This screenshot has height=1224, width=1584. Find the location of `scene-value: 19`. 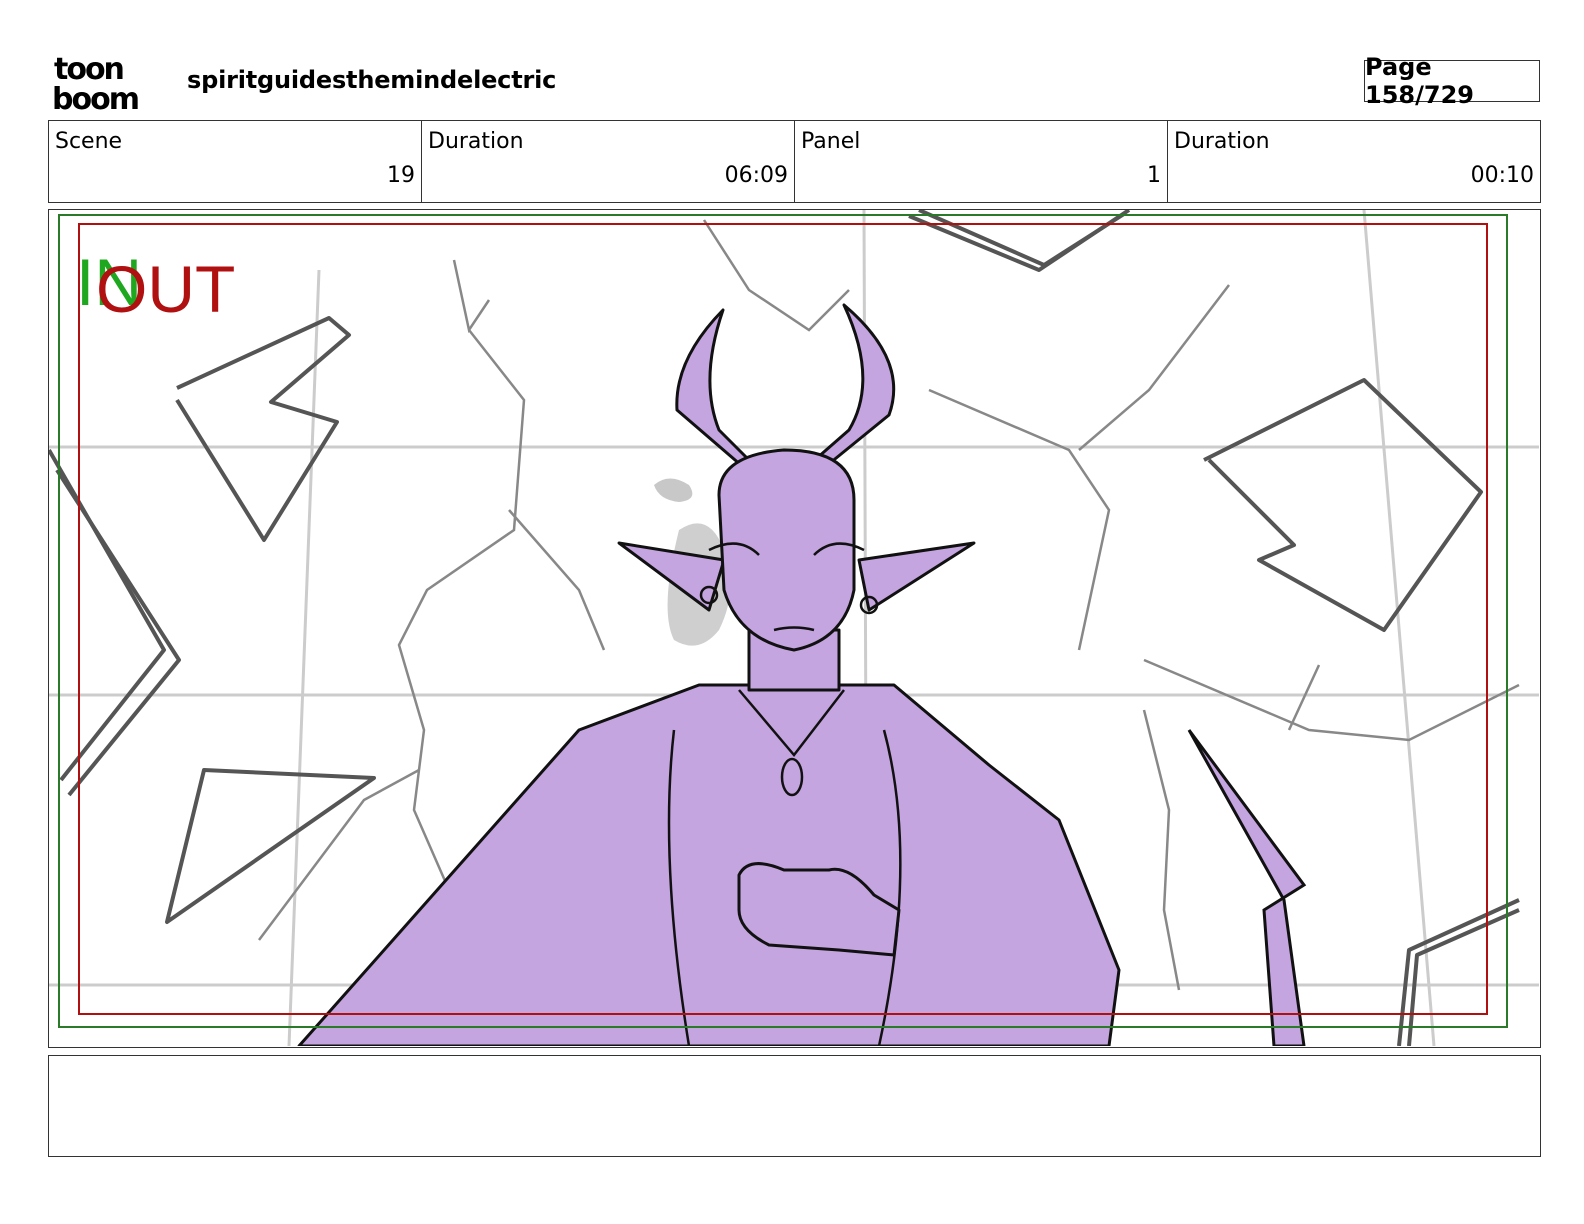

scene-value: 19 is located at coordinates (401, 175).